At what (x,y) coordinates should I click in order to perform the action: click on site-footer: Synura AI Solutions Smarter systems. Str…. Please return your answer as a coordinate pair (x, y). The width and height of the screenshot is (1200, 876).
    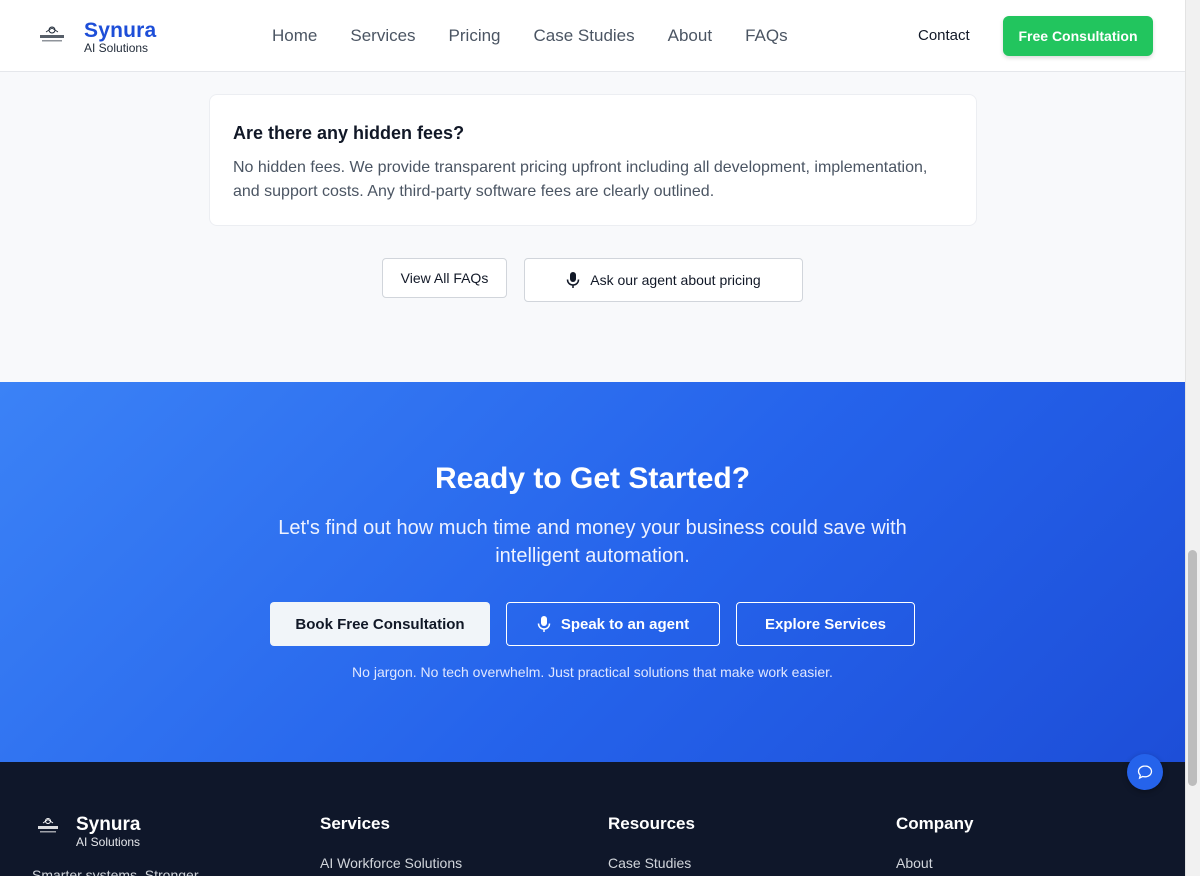
    Looking at the image, I should click on (592, 819).